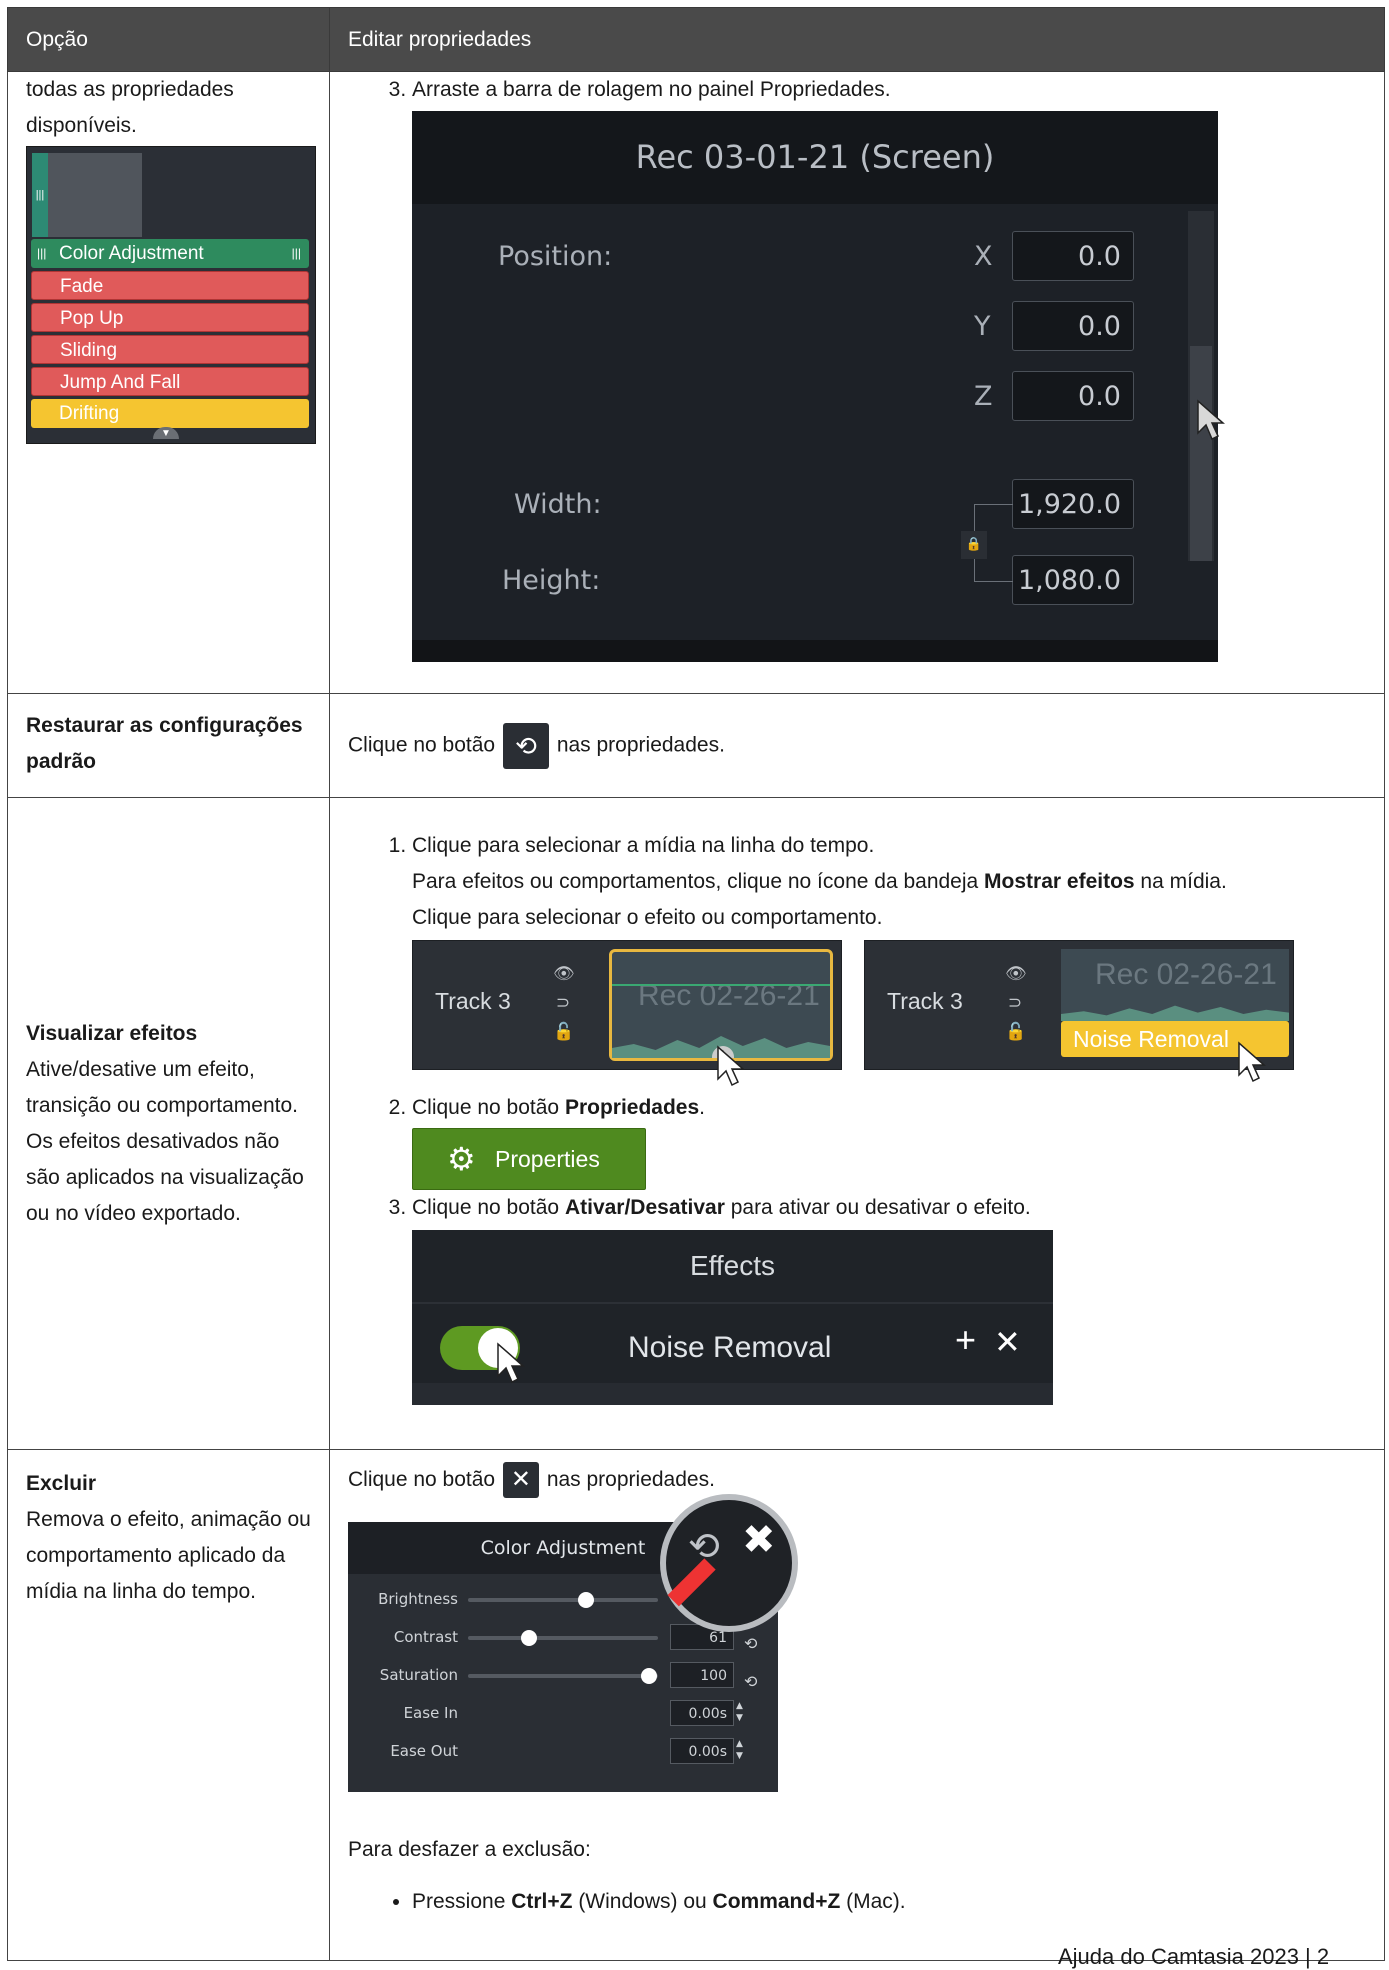 Image resolution: width=1389 pixels, height=1970 pixels. What do you see at coordinates (82, 286) in the screenshot?
I see `effect-label: Fade` at bounding box center [82, 286].